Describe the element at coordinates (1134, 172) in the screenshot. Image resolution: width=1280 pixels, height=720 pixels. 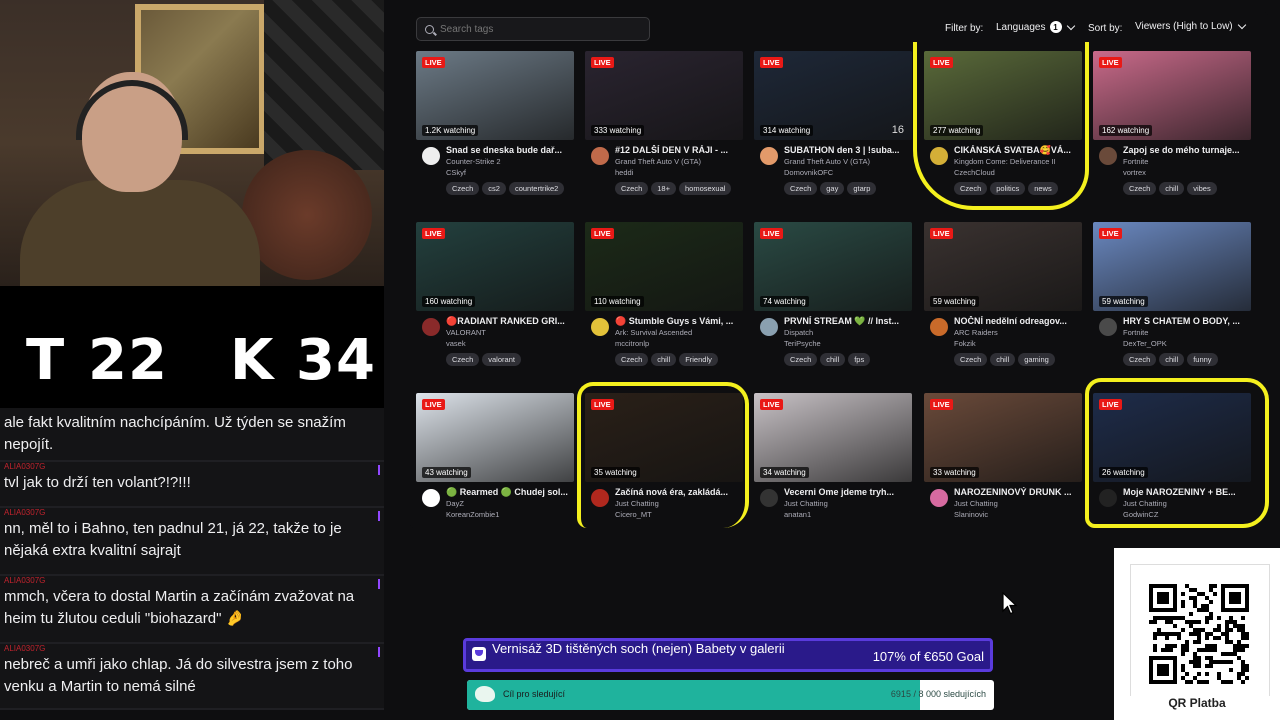
I see `channel-name: vortrex` at that location.